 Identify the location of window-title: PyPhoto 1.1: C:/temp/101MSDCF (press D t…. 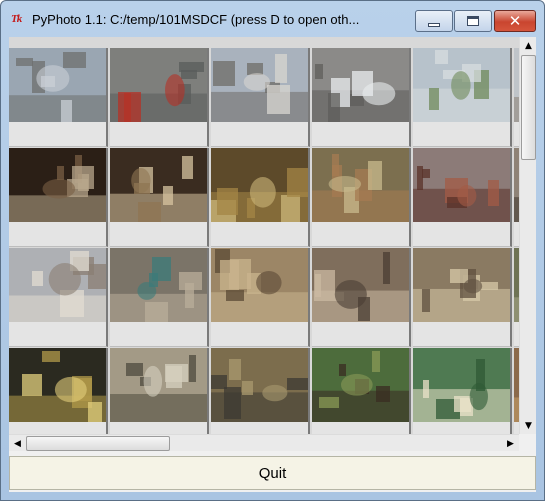
(196, 19).